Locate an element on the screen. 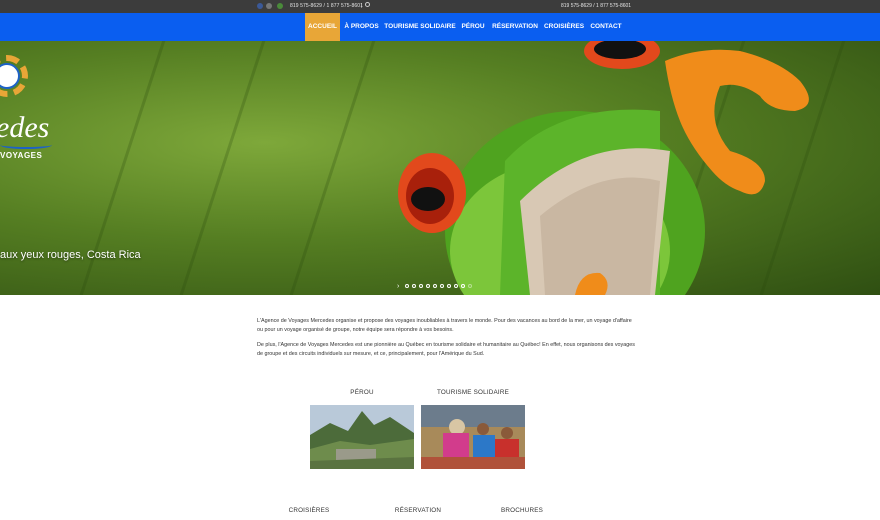 The height and width of the screenshot is (520, 880). facebook-icon is located at coordinates (260, 6).